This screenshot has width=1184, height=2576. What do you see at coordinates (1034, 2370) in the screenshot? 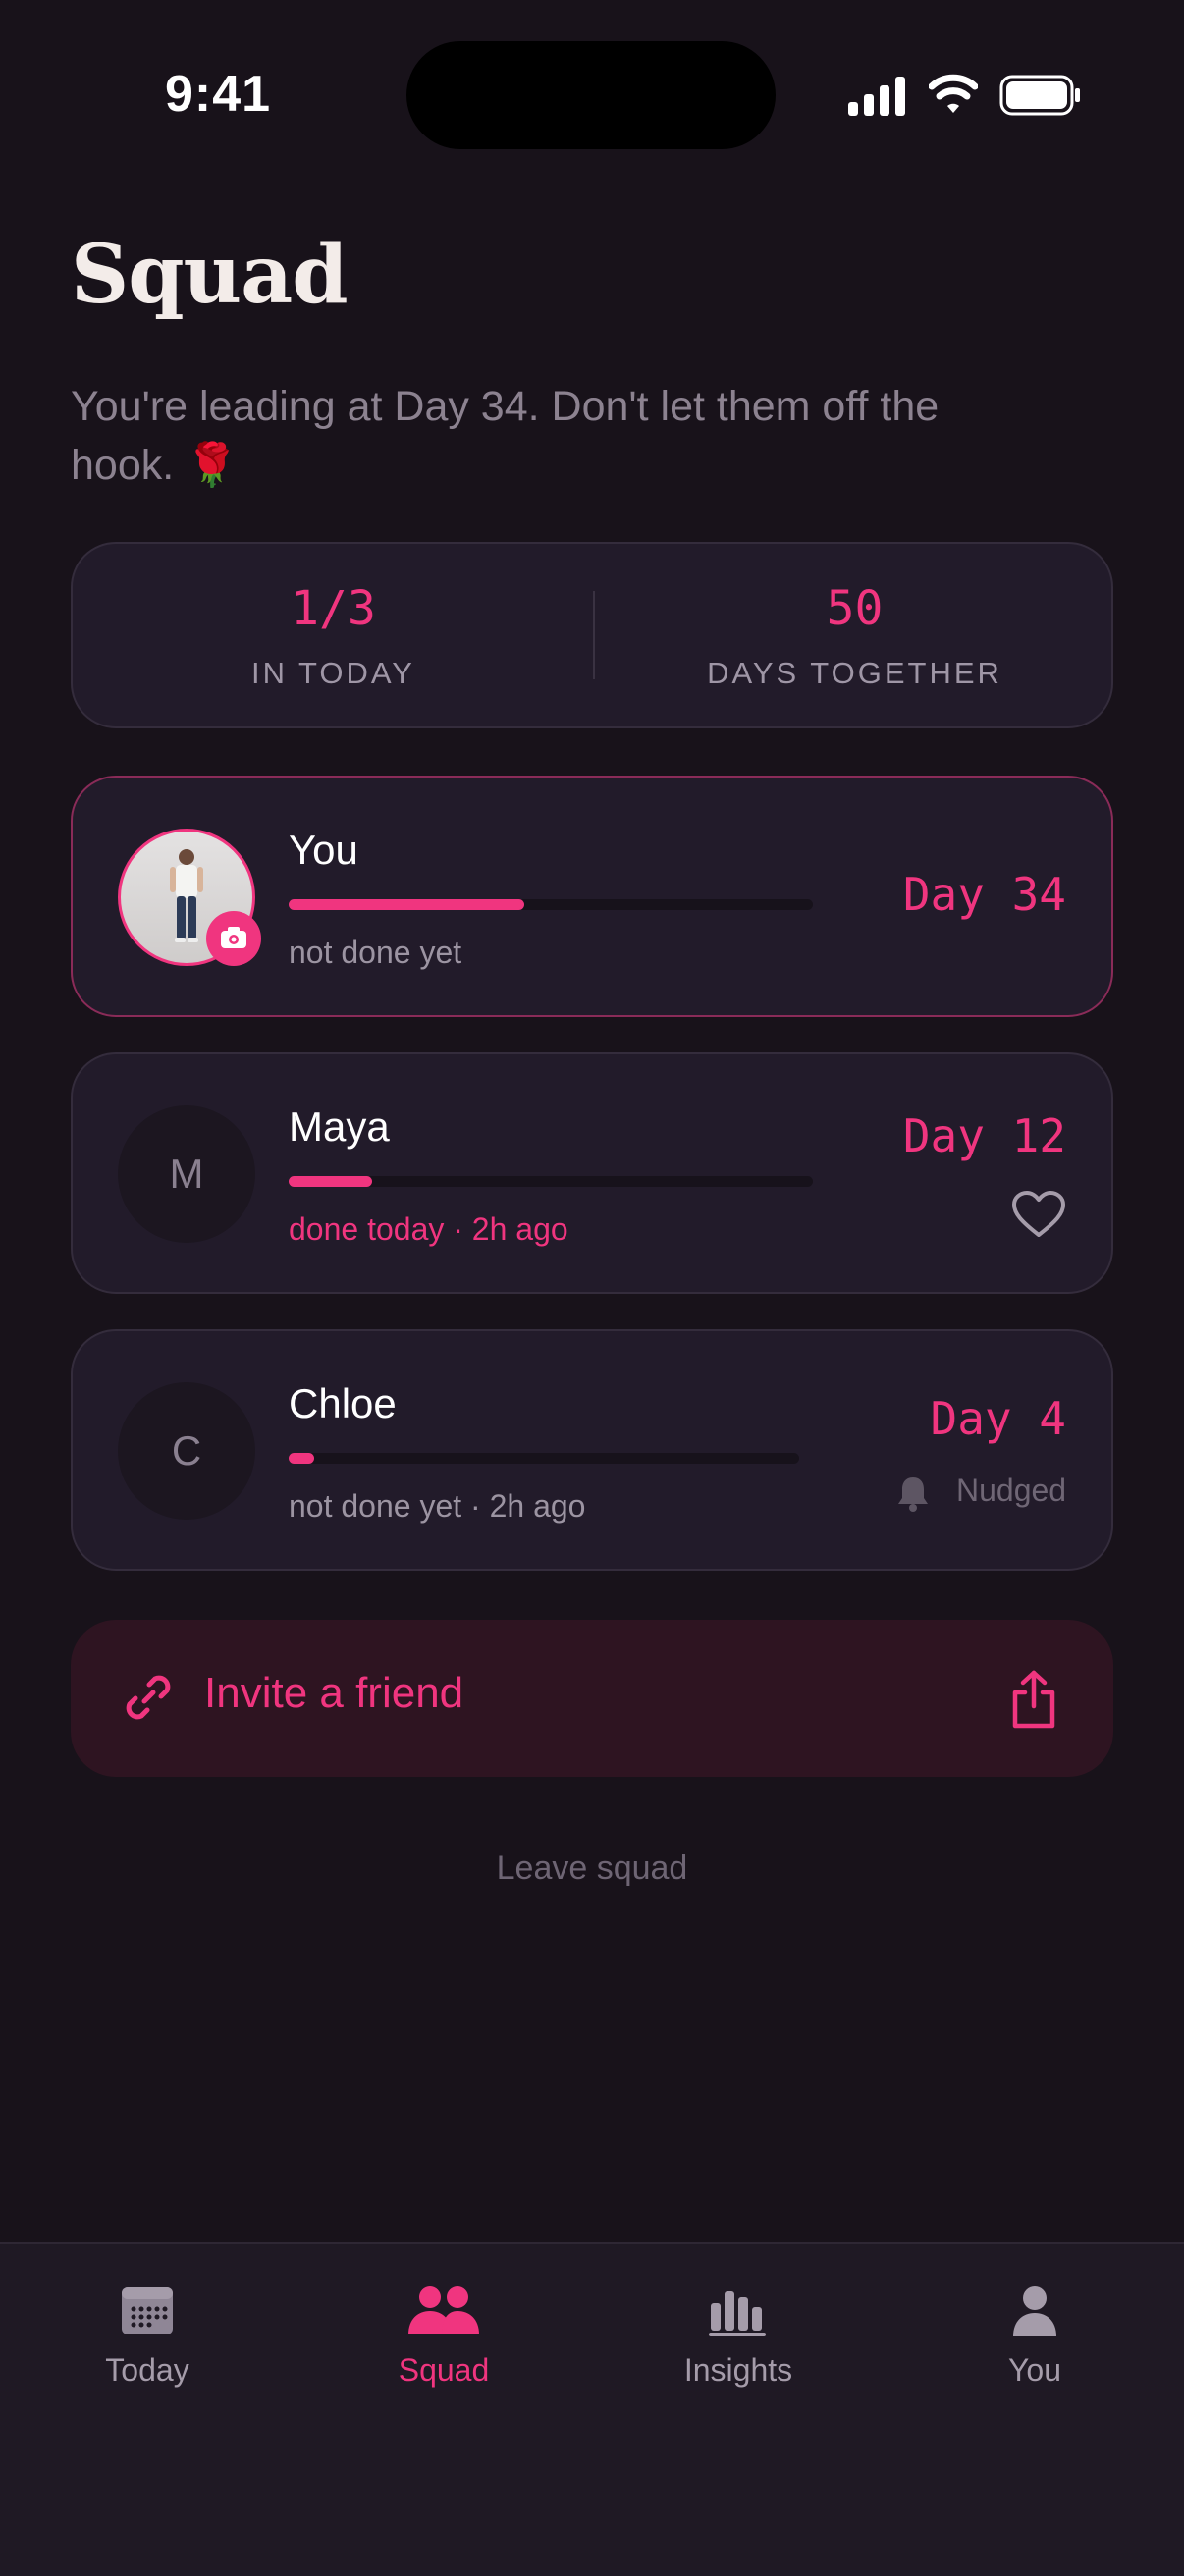
I see `tab-label: You` at bounding box center [1034, 2370].